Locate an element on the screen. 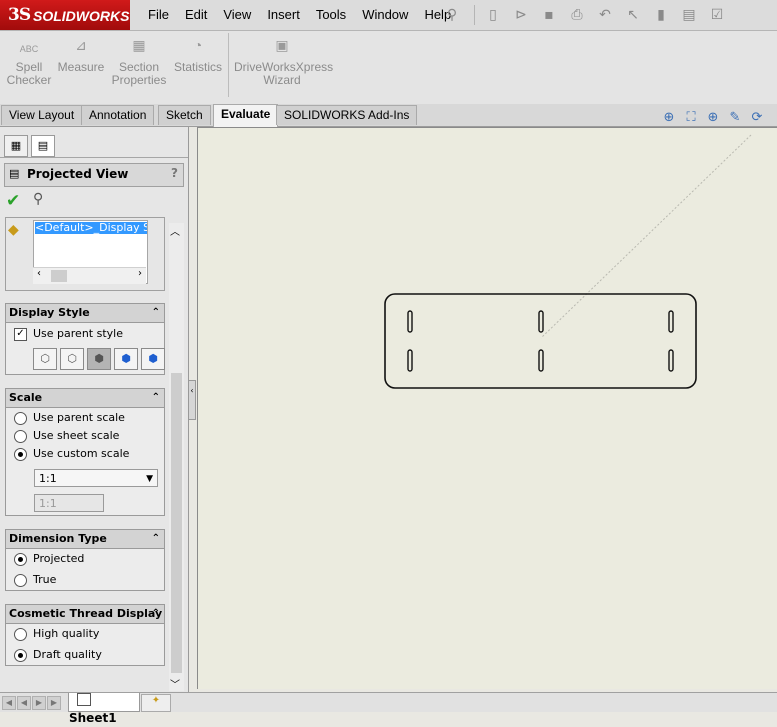 The width and height of the screenshot is (777, 727). solidworks-logo: 3S SOLIDWORKS is located at coordinates (65, 15).